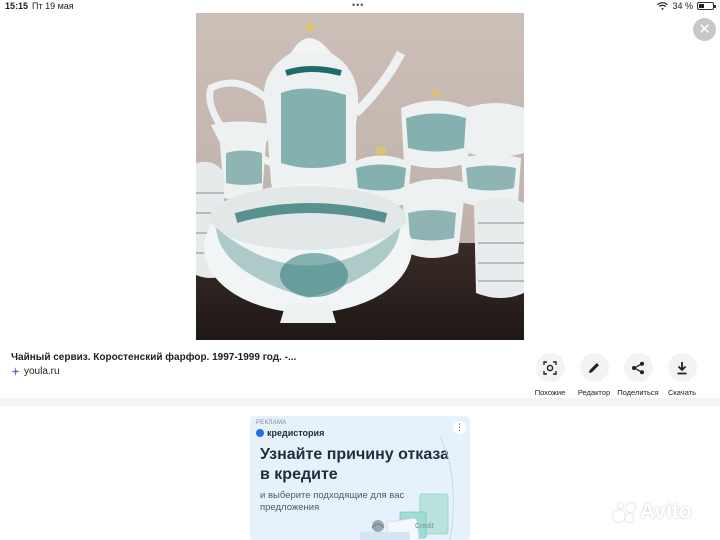 The height and width of the screenshot is (540, 720). I want to click on download-icon, so click(682, 367).